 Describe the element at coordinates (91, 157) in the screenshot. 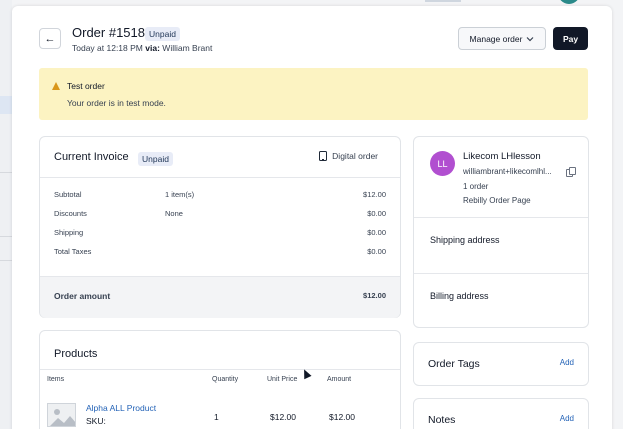

I see `invoice-title: Current Invoice` at that location.